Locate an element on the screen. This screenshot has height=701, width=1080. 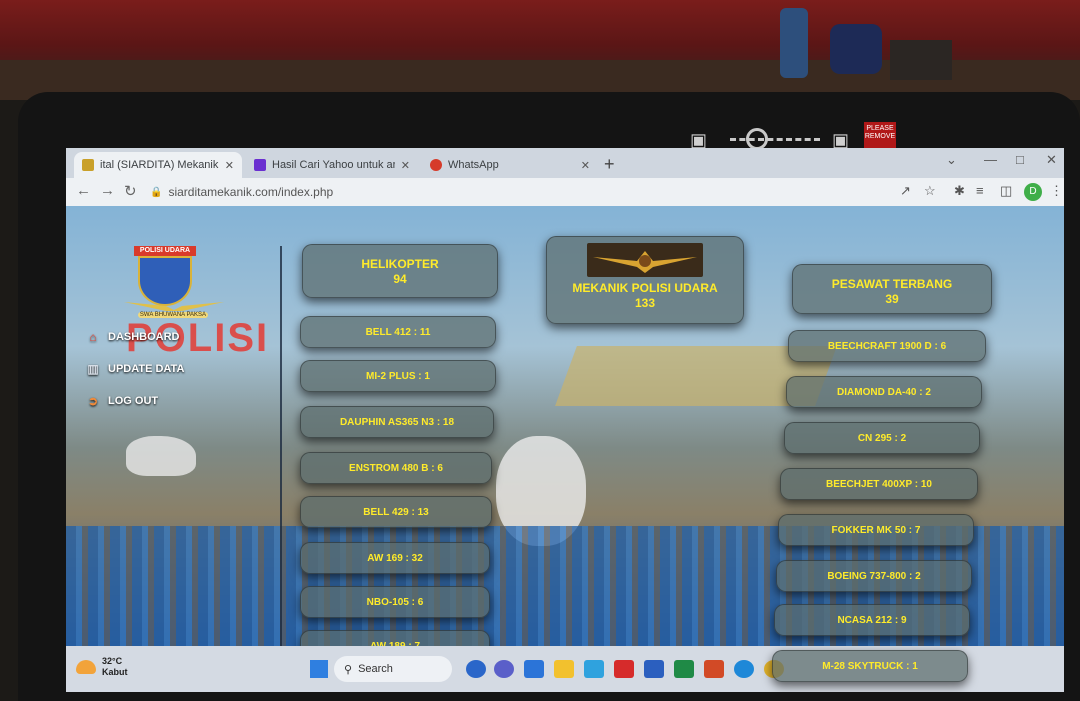
edge-icon is located at coordinates (744, 669).